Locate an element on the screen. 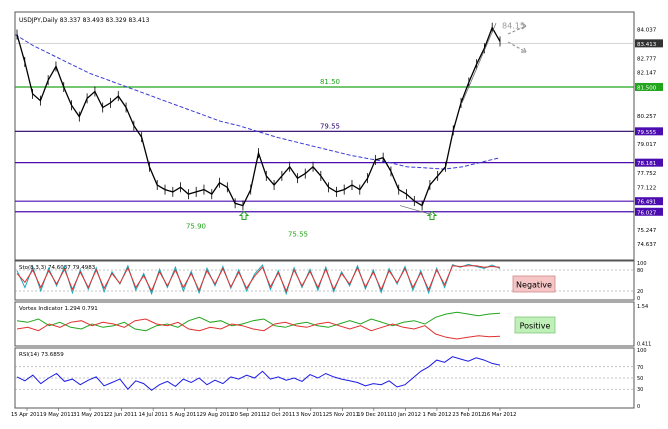 The height and width of the screenshot is (429, 668). x-label-1: 9 May 2011 is located at coordinates (58, 415).